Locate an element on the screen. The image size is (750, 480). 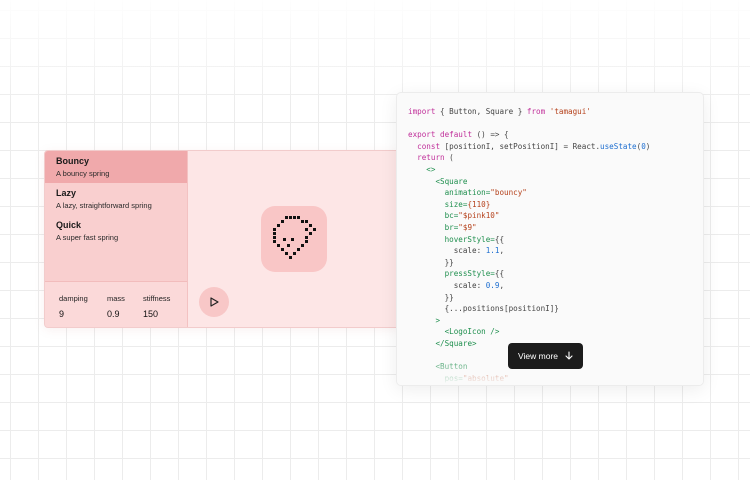
code-token: default is located at coordinates (456, 135).